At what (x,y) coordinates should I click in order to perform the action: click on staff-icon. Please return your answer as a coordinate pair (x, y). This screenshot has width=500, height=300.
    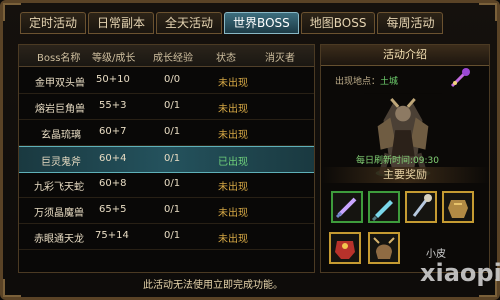
    Looking at the image, I should click on (422, 205).